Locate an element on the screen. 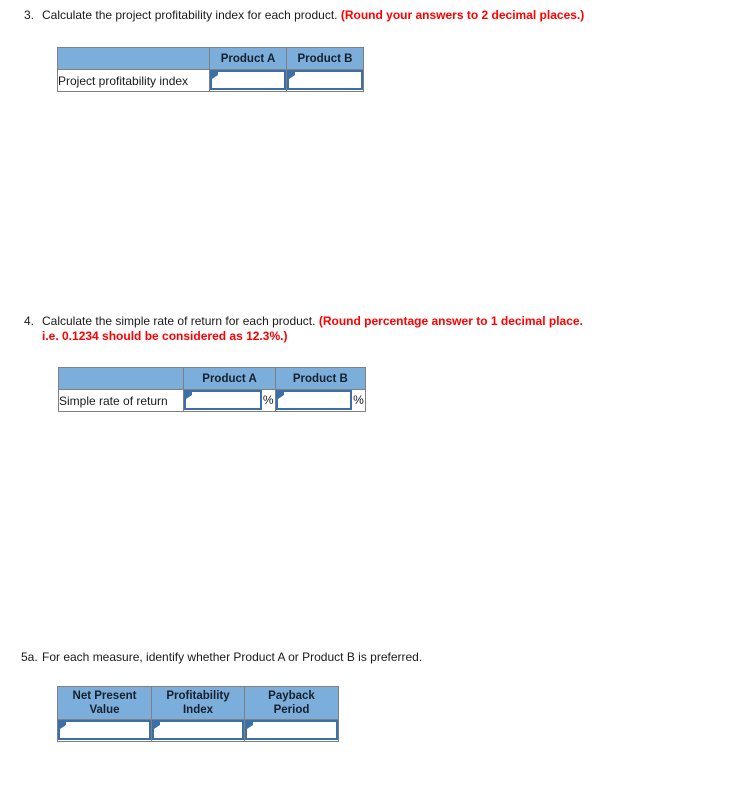 The width and height of the screenshot is (739, 795). percent-suffix-product-a: % is located at coordinates (268, 400).